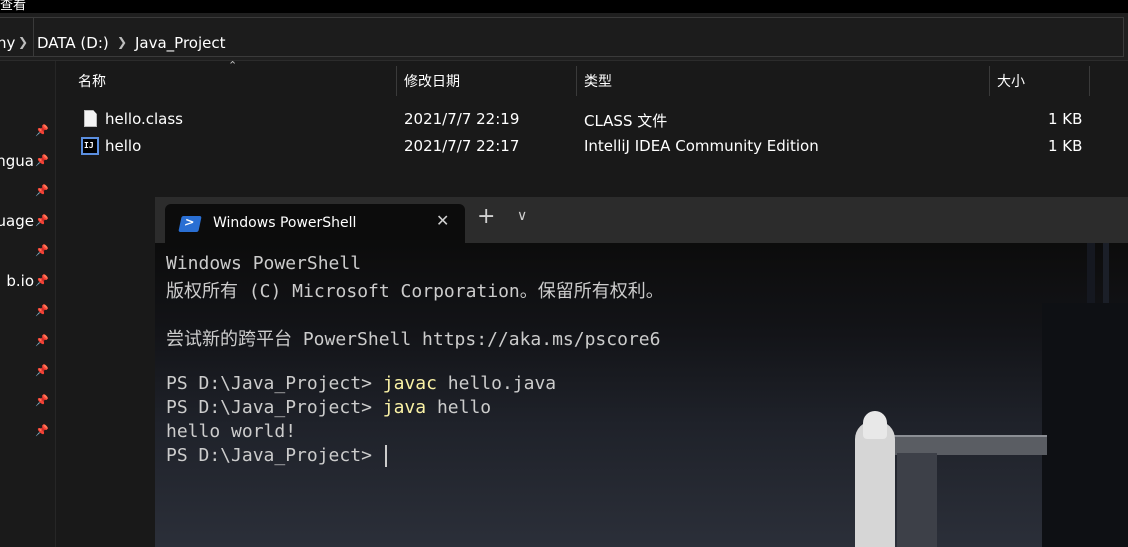 The height and width of the screenshot is (547, 1128). What do you see at coordinates (415, 291) in the screenshot?
I see `console-line: 版权所有 (C) Microsoft Corporation。保留所有权利。` at bounding box center [415, 291].